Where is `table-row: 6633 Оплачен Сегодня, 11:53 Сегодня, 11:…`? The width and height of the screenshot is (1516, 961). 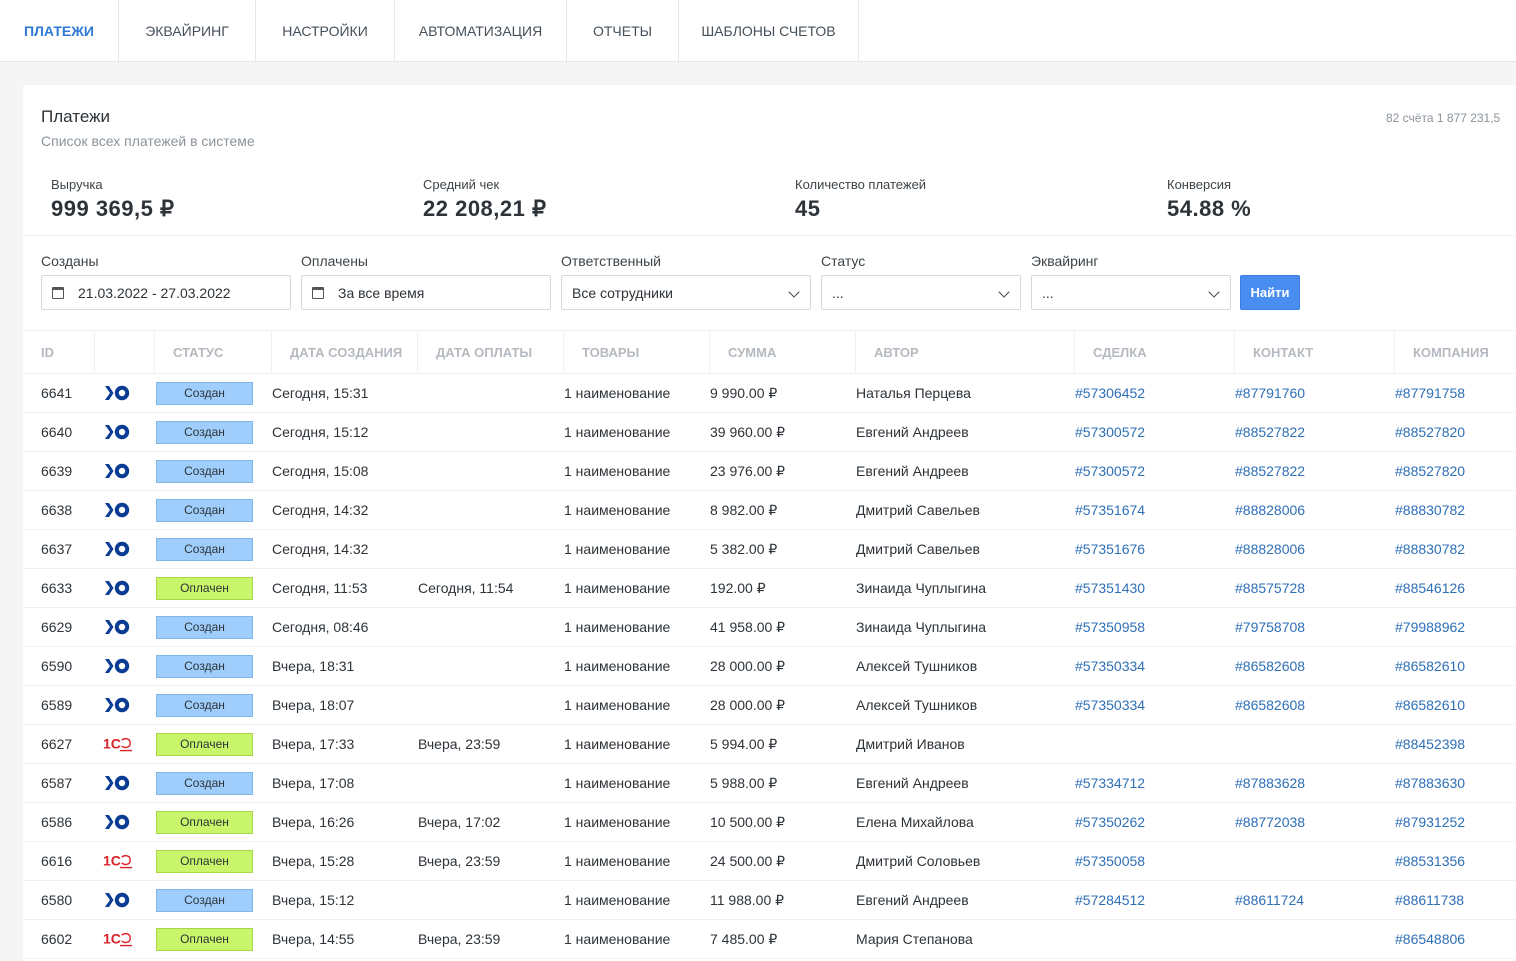
table-row: 6633 Оплачен Сегодня, 11:53 Сегодня, 11:… is located at coordinates (769, 588).